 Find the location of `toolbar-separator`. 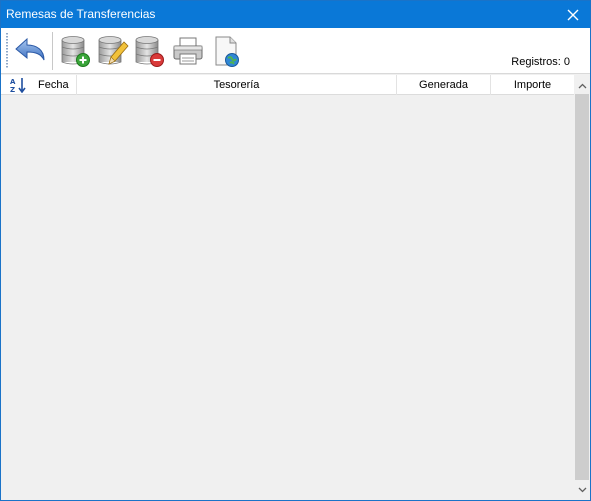

toolbar-separator is located at coordinates (52, 51).